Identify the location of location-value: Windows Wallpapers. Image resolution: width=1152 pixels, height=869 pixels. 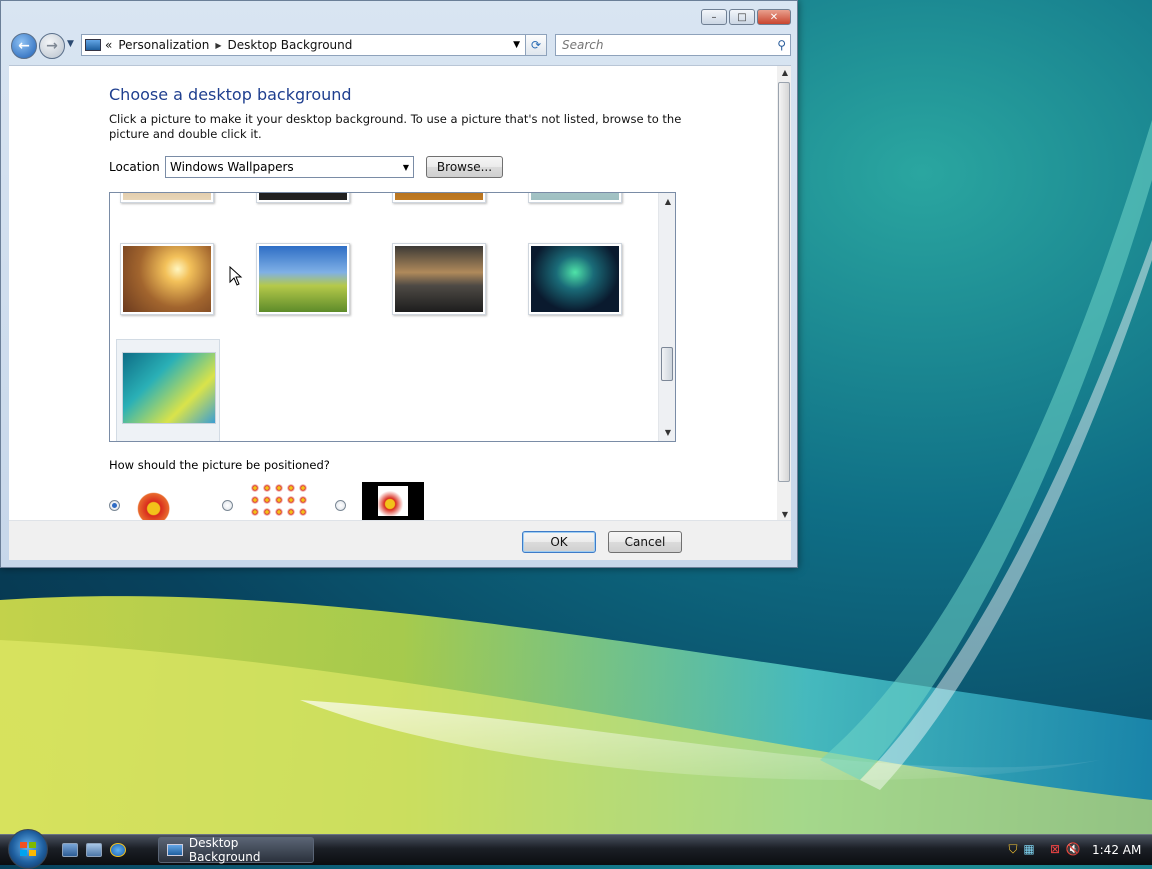
(232, 167).